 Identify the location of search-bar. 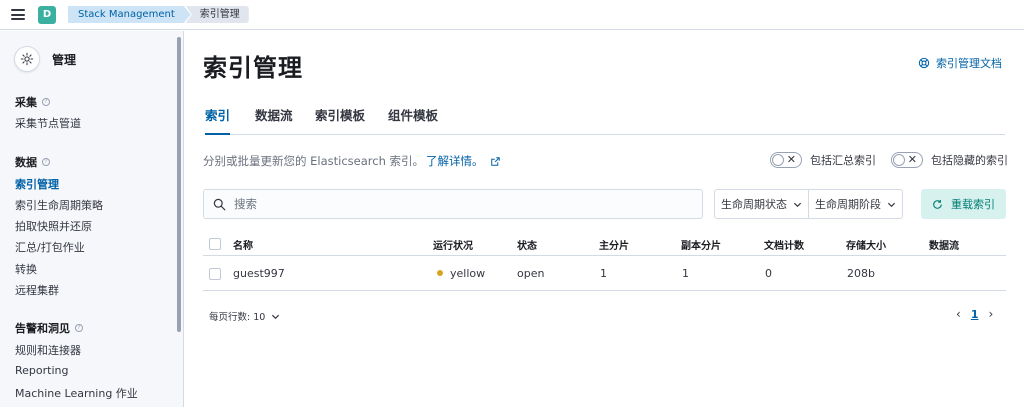
(453, 204).